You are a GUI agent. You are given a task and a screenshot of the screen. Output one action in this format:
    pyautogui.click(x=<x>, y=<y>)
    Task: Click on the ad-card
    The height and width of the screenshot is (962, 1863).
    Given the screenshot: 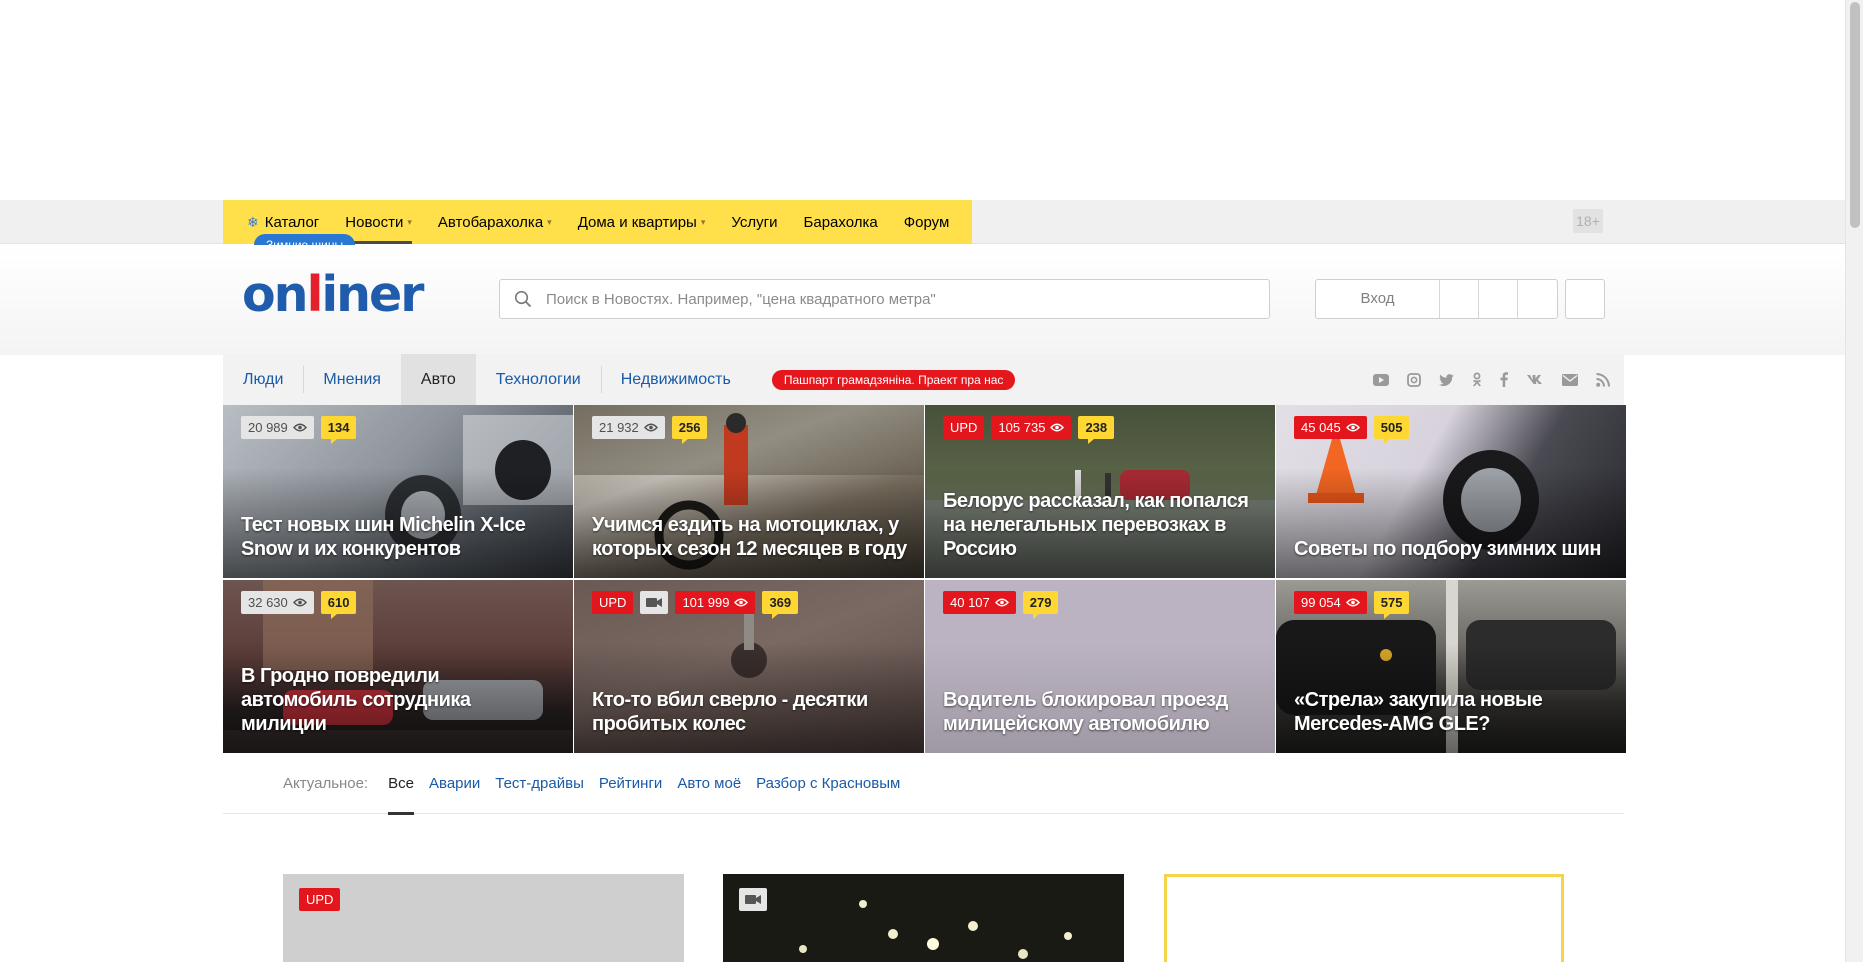 What is the action you would take?
    pyautogui.click(x=1364, y=918)
    